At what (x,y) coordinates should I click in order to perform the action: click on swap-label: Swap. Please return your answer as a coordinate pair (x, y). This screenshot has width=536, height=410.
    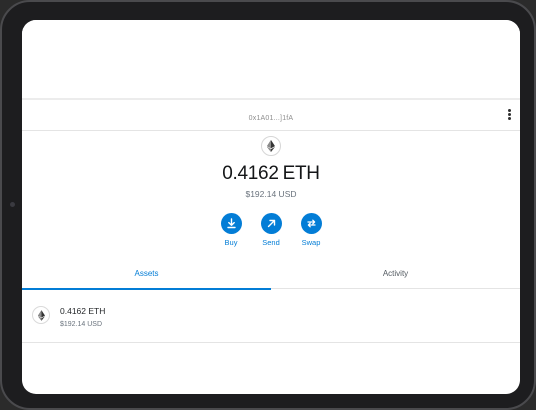
    Looking at the image, I should click on (311, 242).